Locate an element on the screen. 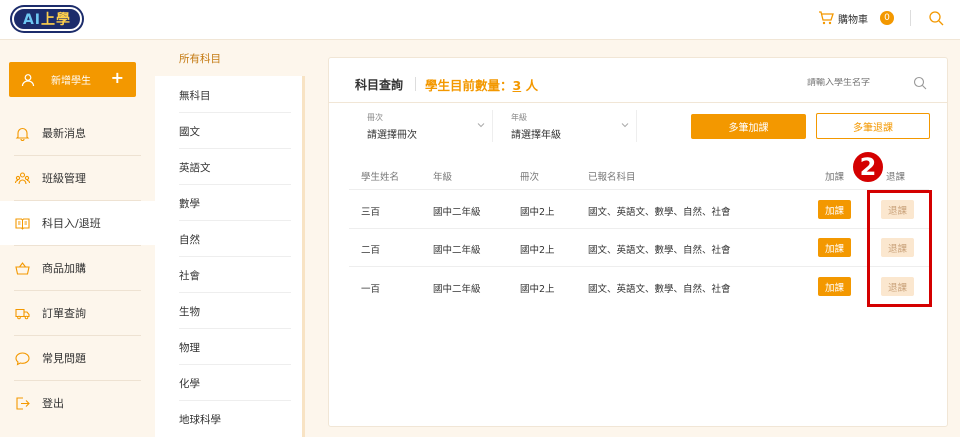  sidebar-item-label: 商品加購 is located at coordinates (64, 268).